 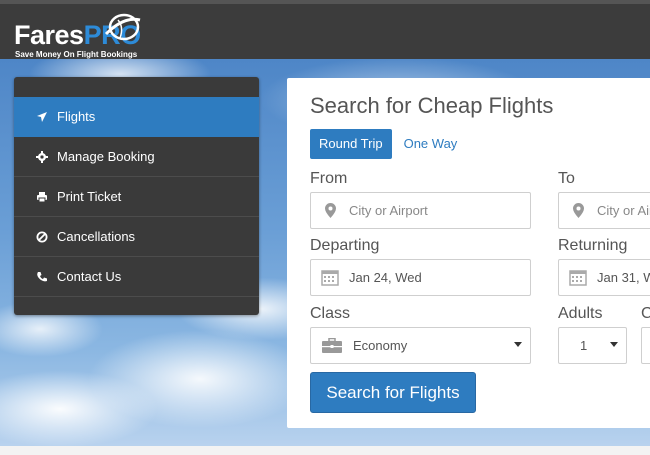 What do you see at coordinates (566, 178) in the screenshot?
I see `to-label: To` at bounding box center [566, 178].